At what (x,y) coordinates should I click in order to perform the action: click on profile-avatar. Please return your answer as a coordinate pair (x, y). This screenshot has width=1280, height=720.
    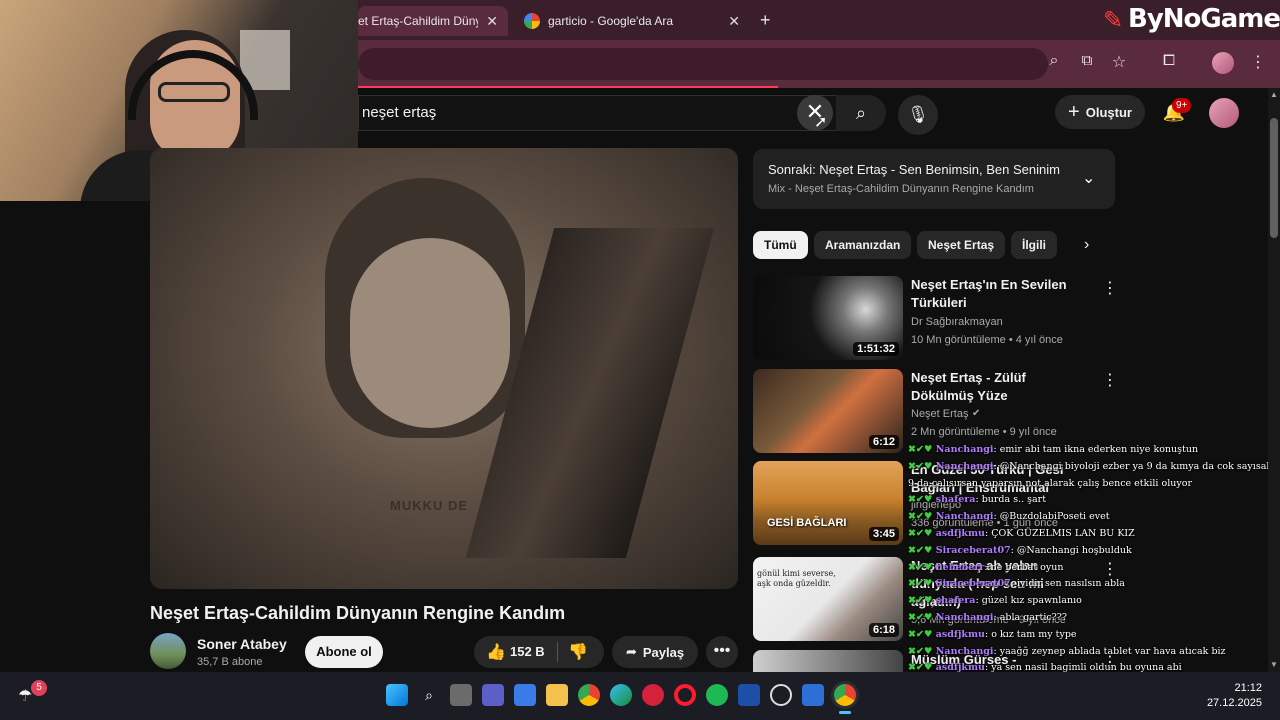
    Looking at the image, I should click on (1223, 63).